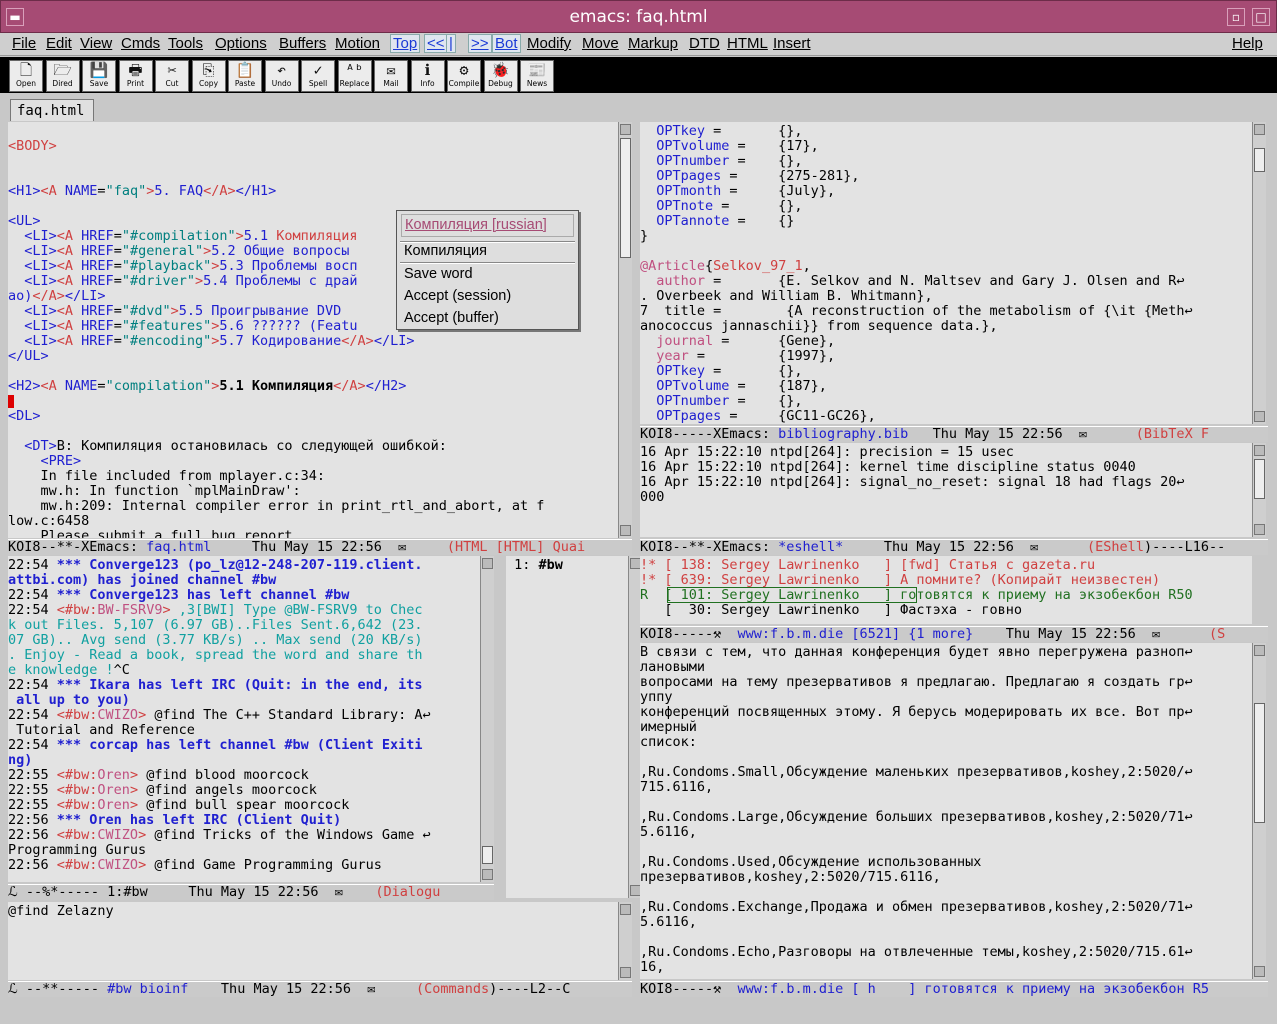 The height and width of the screenshot is (1024, 1277). I want to click on text-segment: 5.7 Кодирование, so click(280, 341).